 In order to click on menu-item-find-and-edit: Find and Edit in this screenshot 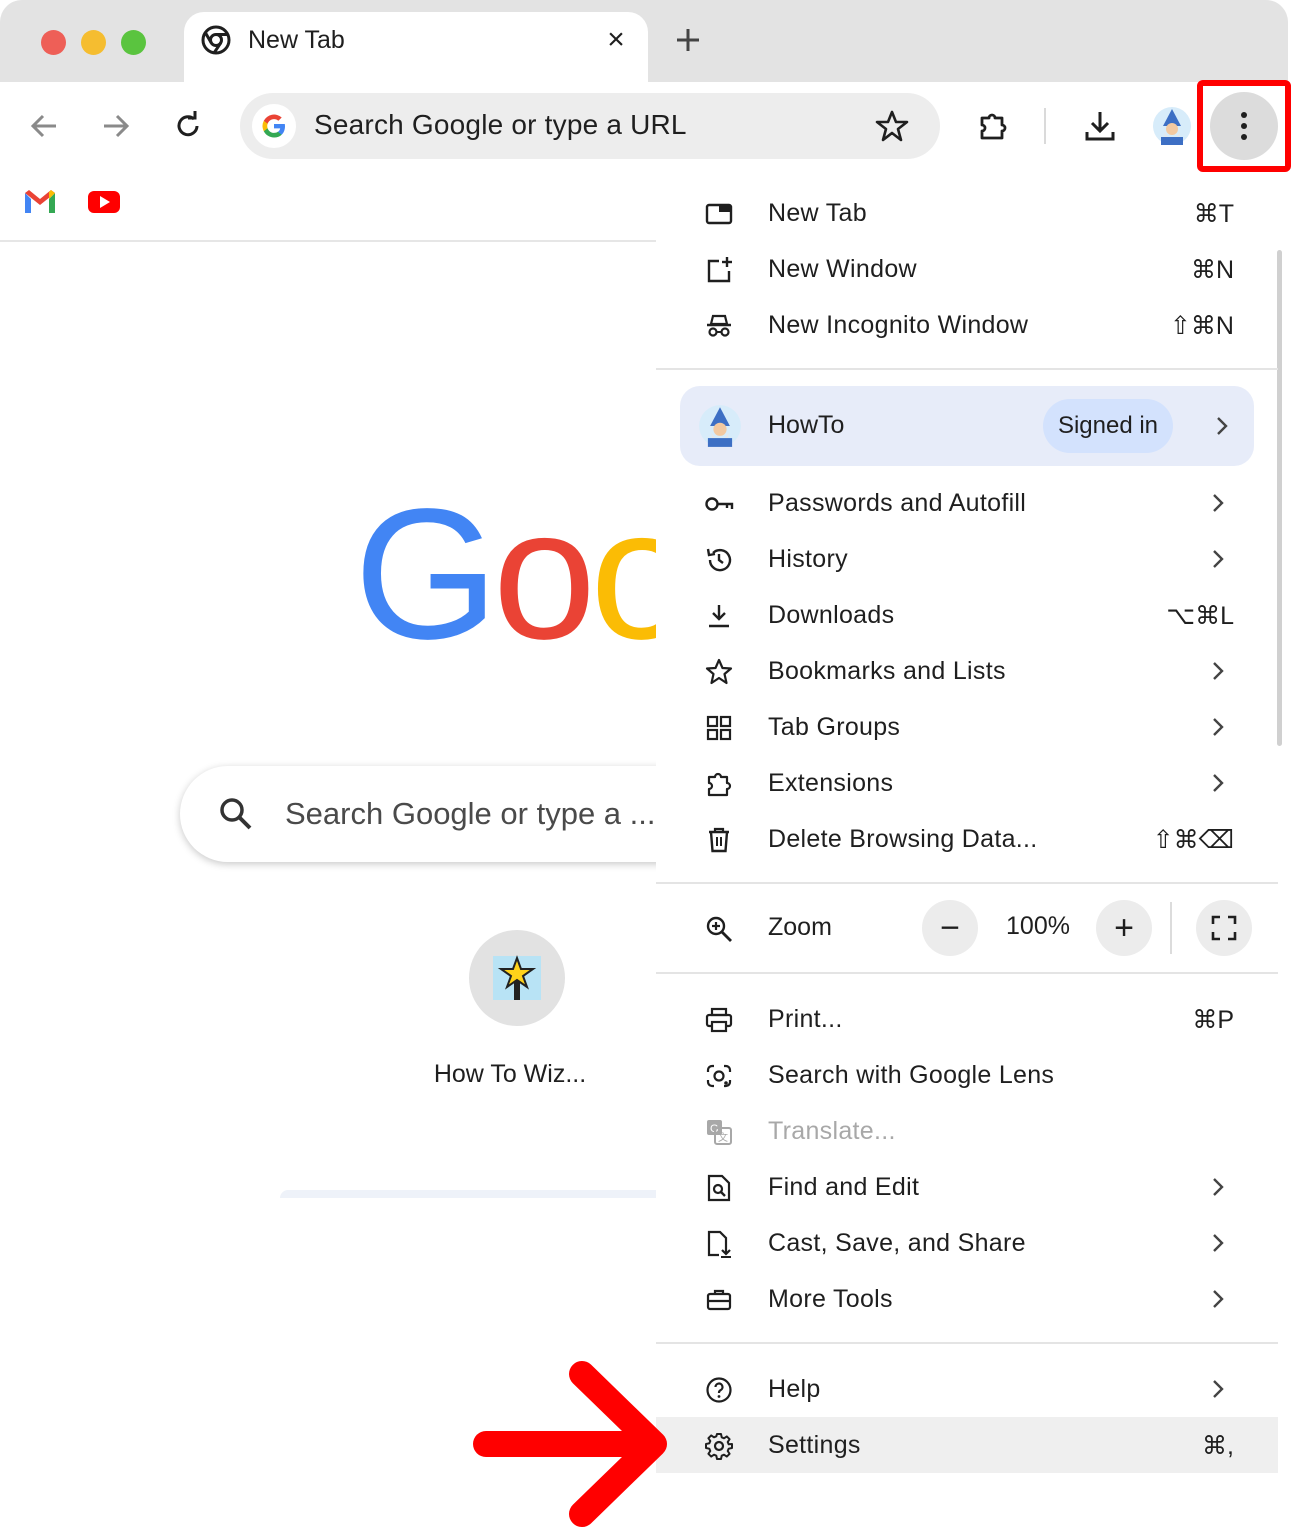, I will do `click(967, 1187)`.